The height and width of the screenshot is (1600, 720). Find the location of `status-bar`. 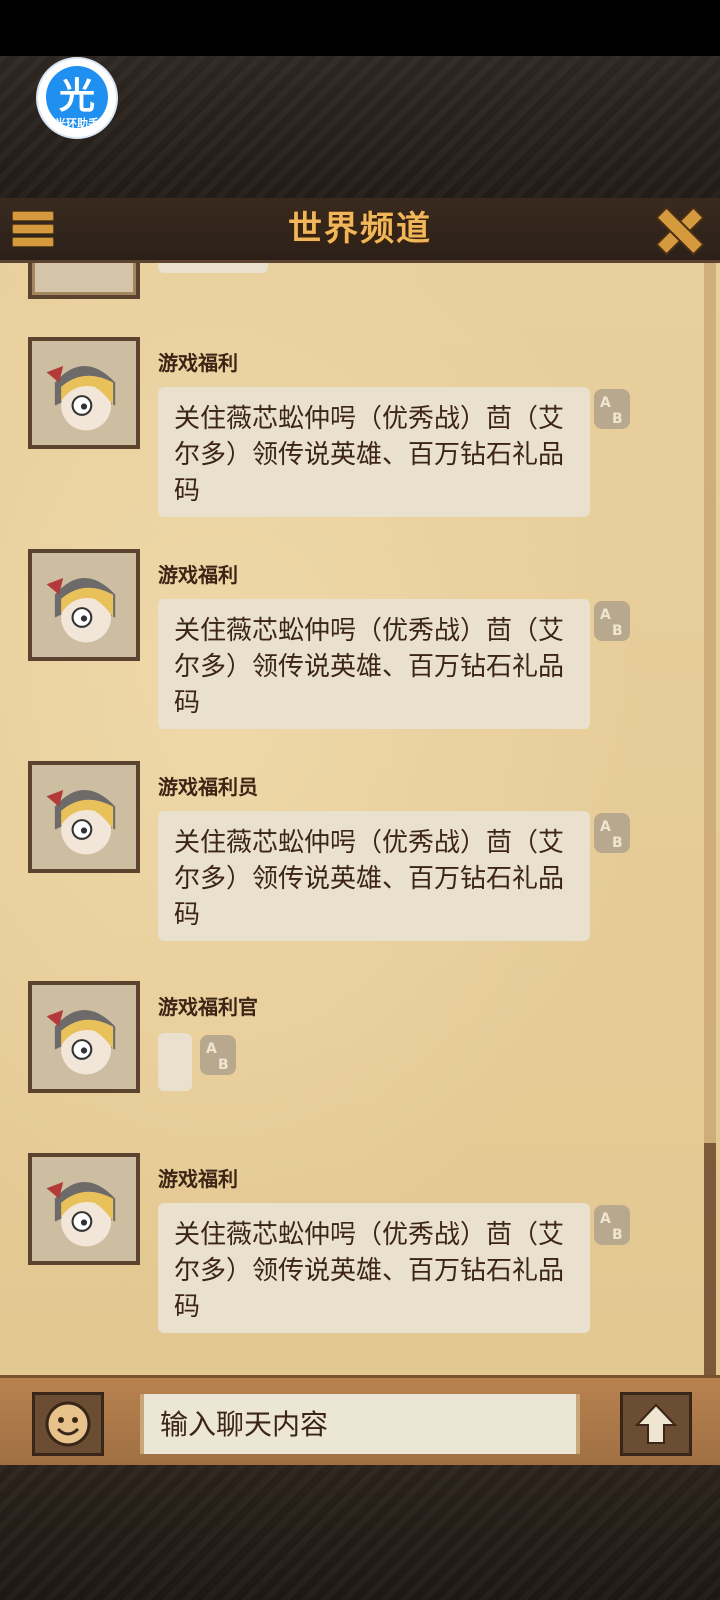

status-bar is located at coordinates (360, 28).